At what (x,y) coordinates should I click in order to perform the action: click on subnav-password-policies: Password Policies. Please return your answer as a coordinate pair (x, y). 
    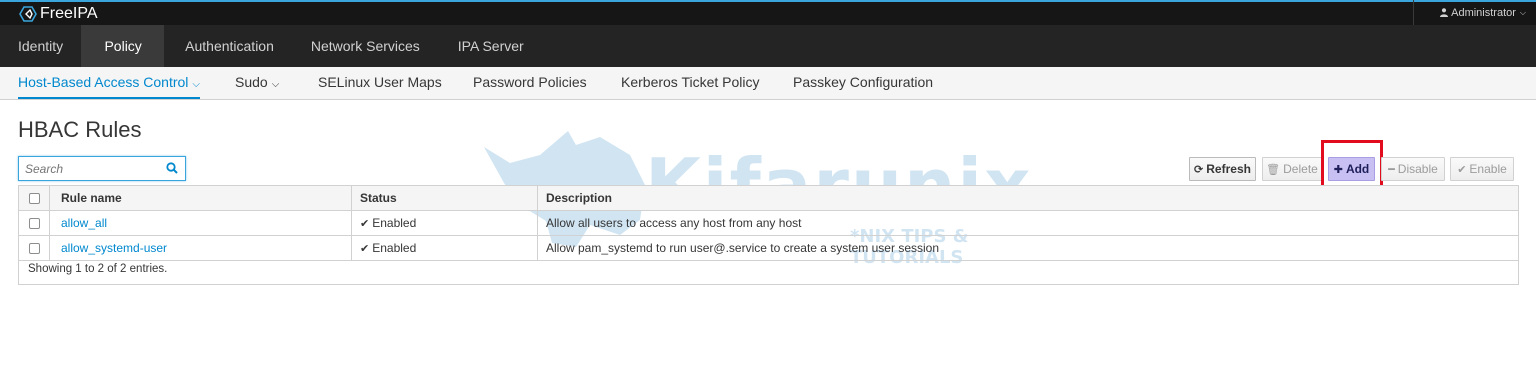
    Looking at the image, I should click on (530, 83).